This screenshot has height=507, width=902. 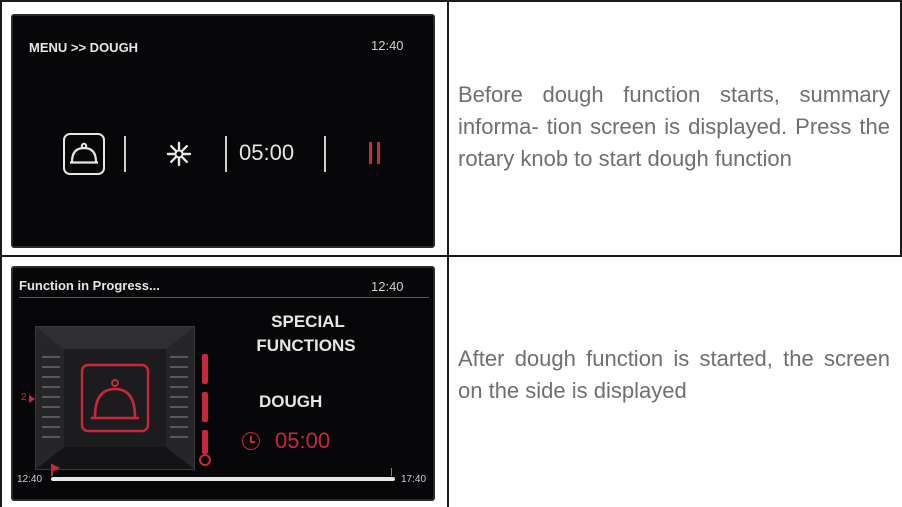 What do you see at coordinates (179, 154) in the screenshot?
I see `fan-icon` at bounding box center [179, 154].